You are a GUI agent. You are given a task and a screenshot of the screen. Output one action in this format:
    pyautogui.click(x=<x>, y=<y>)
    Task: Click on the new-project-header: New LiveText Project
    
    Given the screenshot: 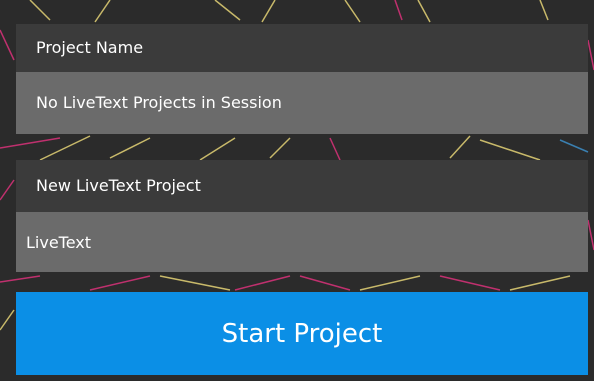 What is the action you would take?
    pyautogui.click(x=302, y=186)
    